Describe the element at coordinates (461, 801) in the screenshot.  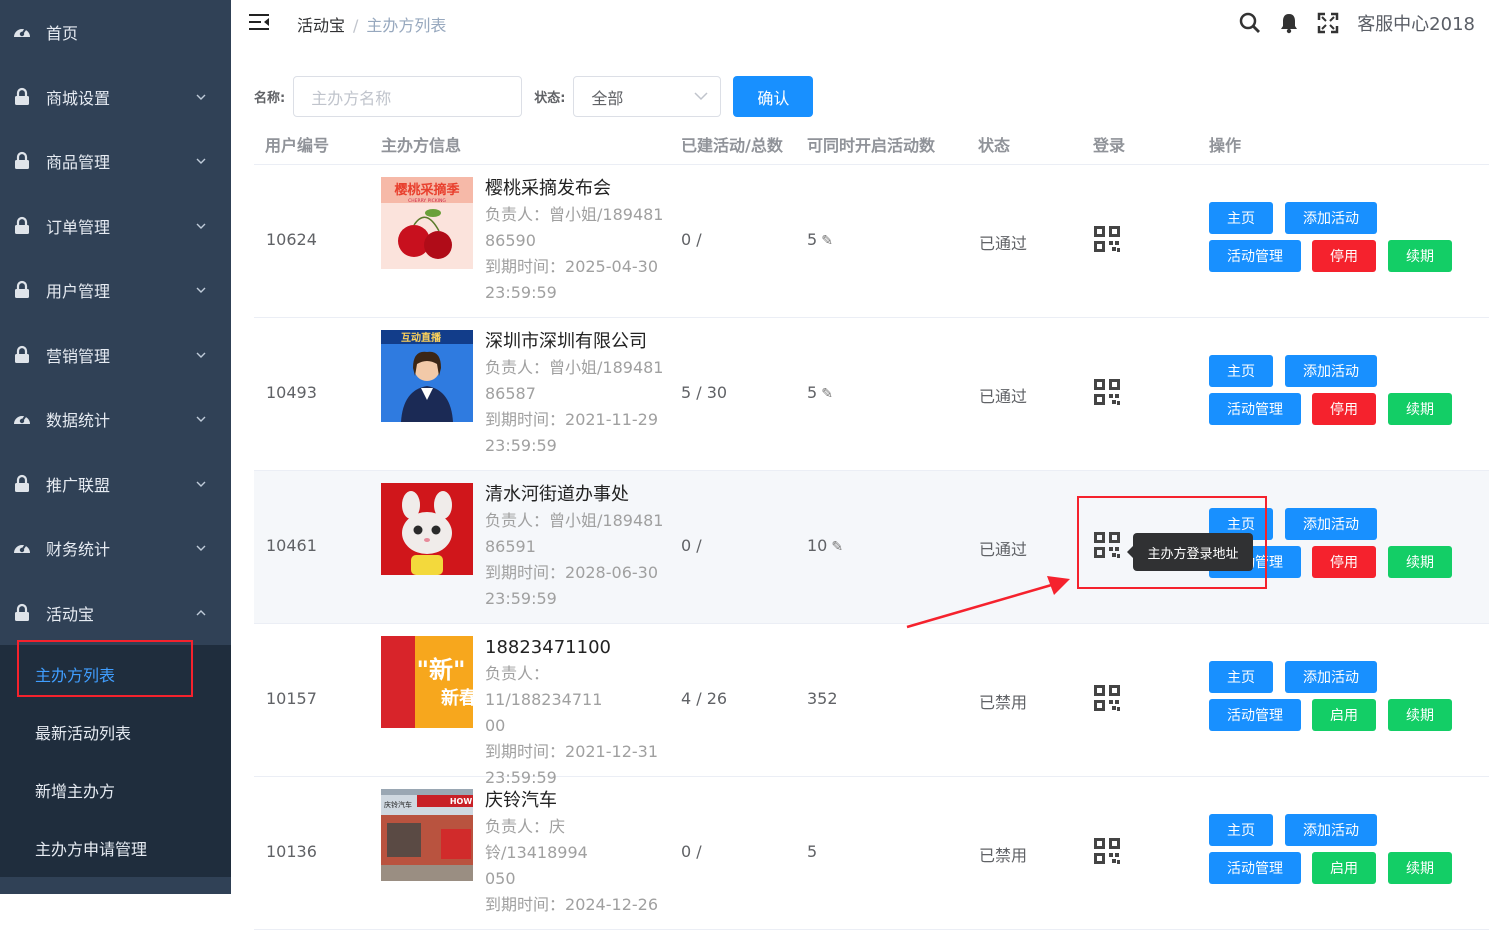
I see `thumbnail-subtitle: HOW` at that location.